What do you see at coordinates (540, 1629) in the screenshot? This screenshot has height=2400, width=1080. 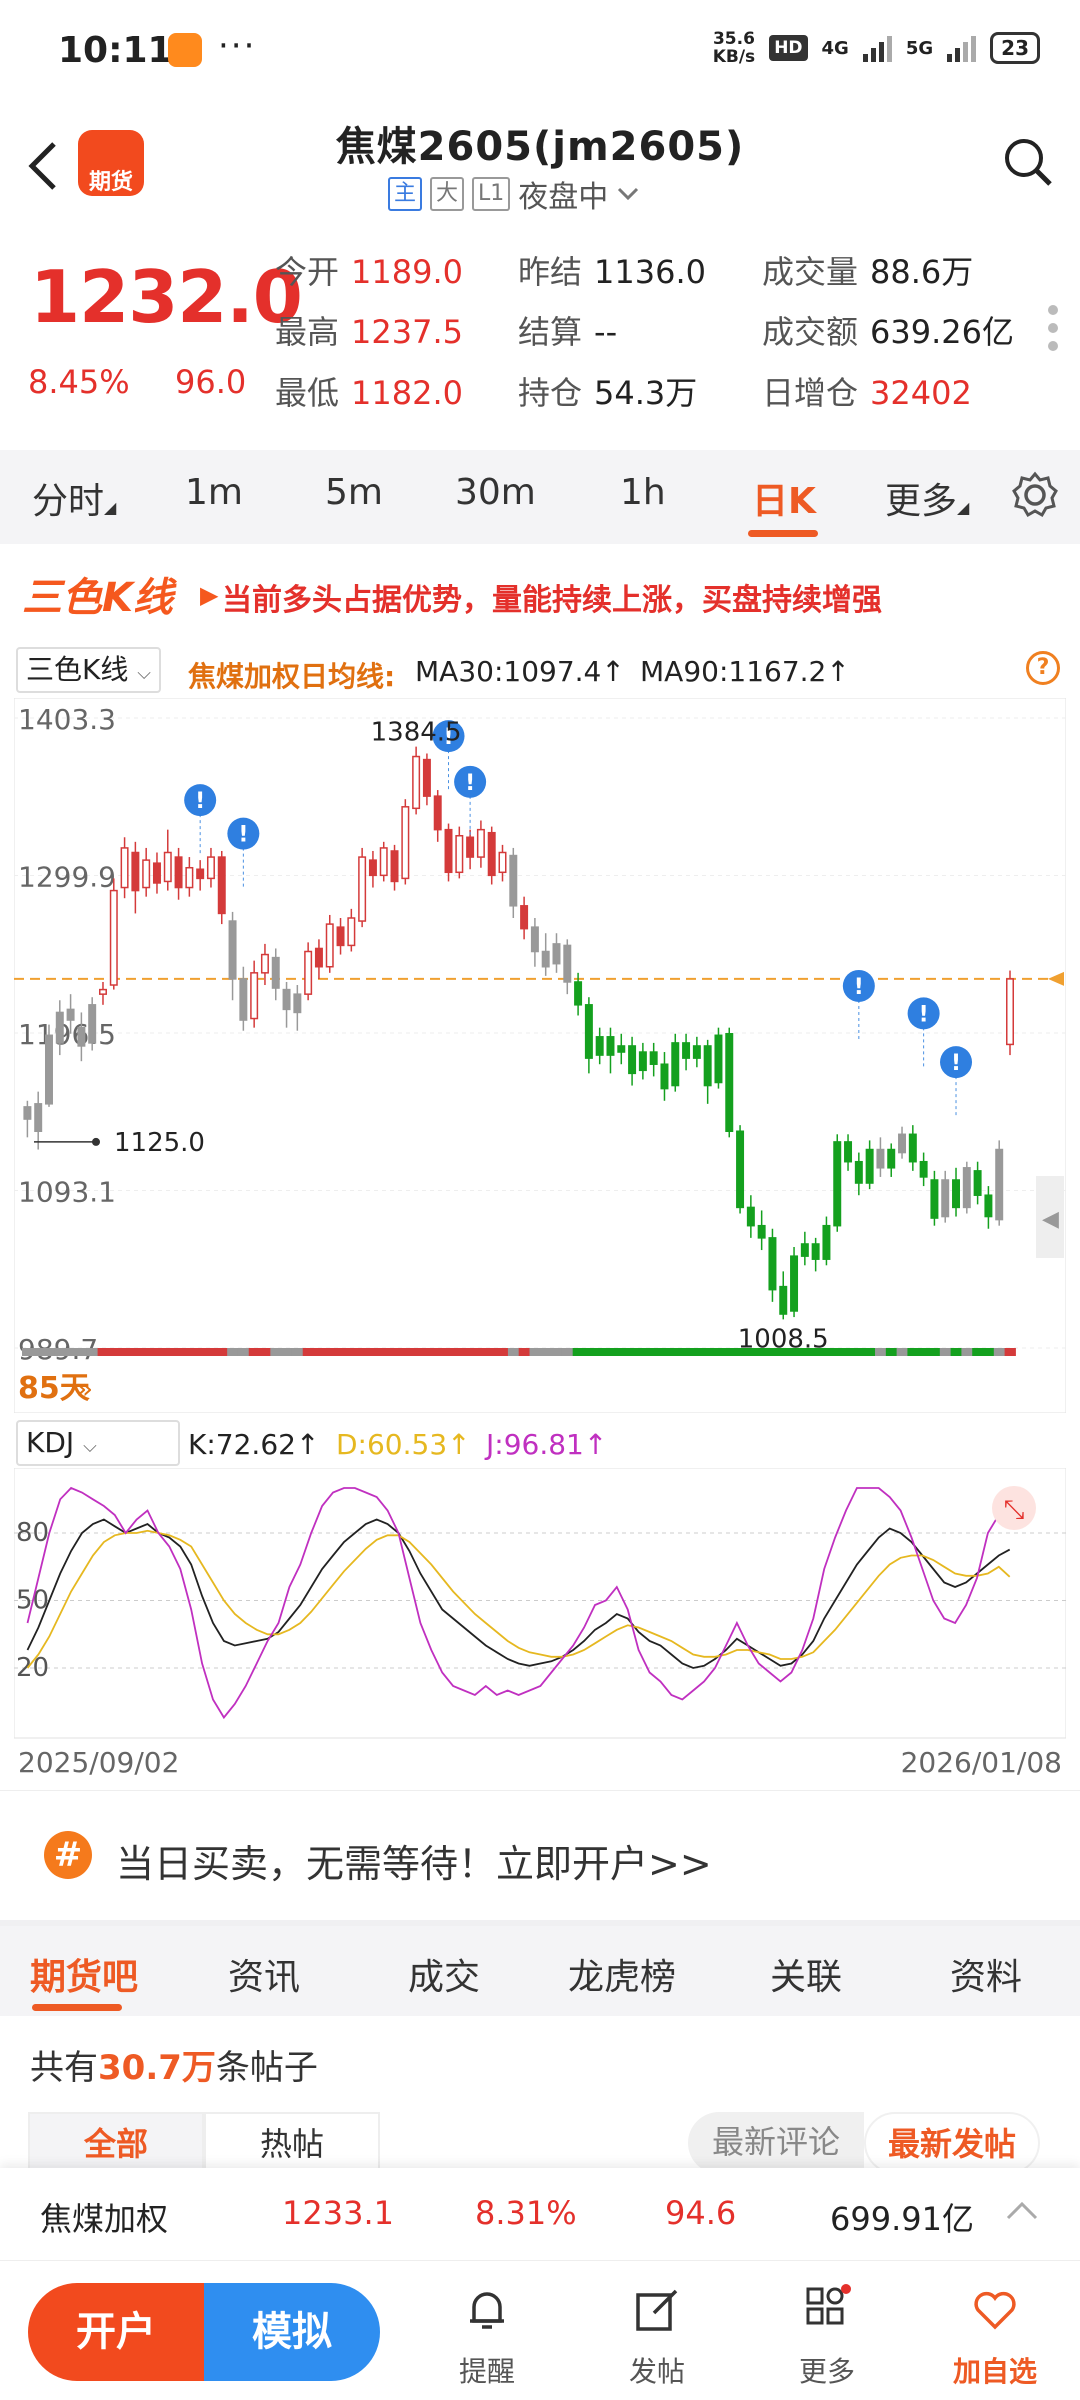 I see `kdj-chart: 805020⤡2025/09/02 2026/01/08` at bounding box center [540, 1629].